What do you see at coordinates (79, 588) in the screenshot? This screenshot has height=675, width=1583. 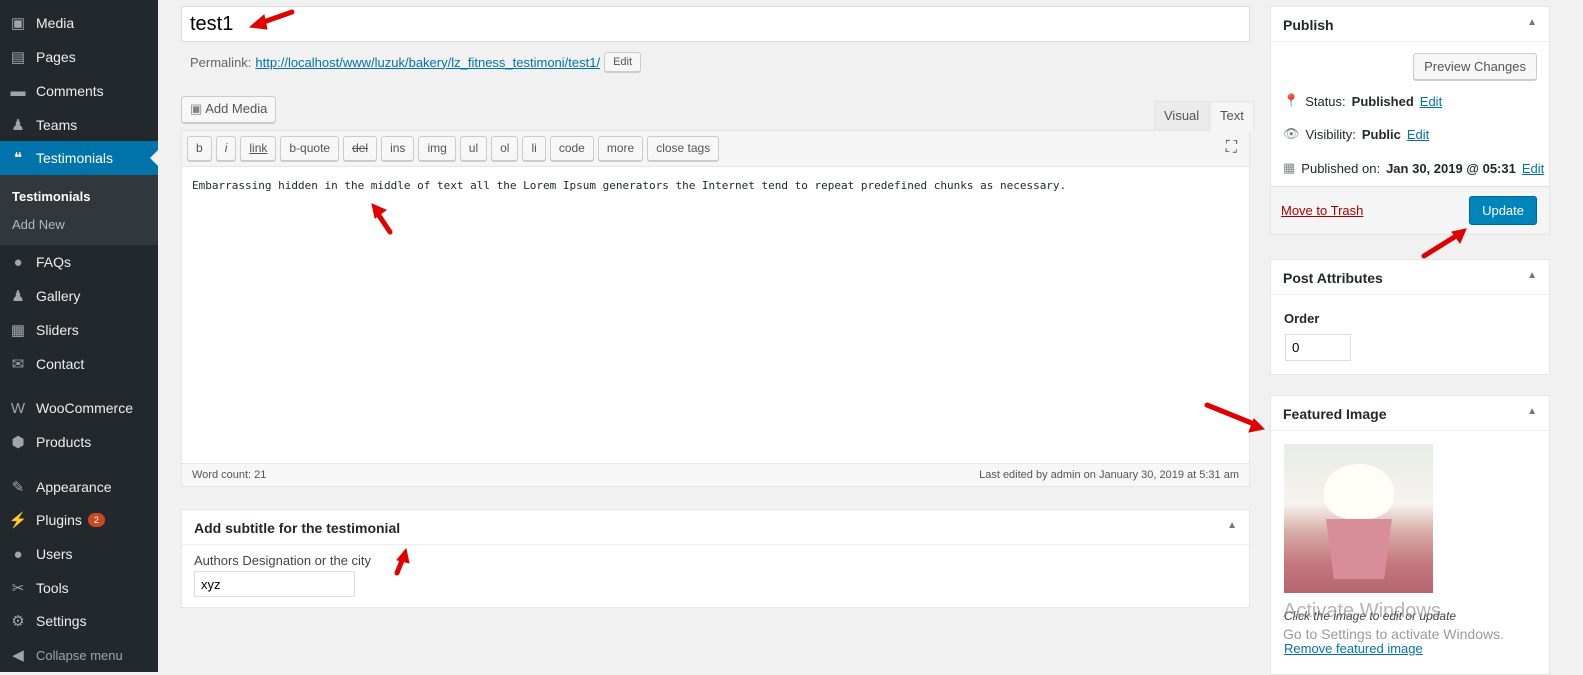 I see `sidebar-item-tools: ✂ Tools` at bounding box center [79, 588].